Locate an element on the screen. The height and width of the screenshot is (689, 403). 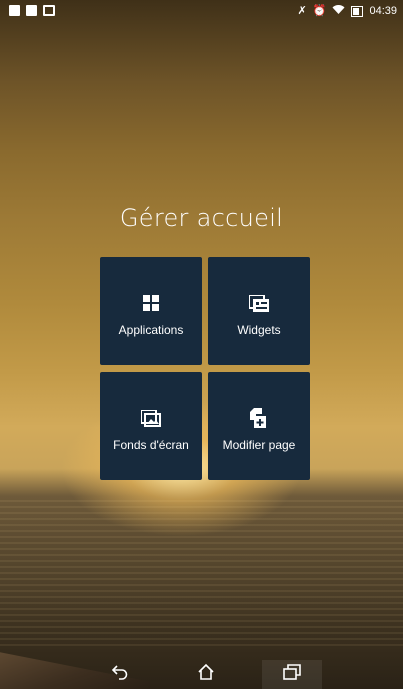
wallpapers-label: Fonds d'écran is located at coordinates (151, 445).